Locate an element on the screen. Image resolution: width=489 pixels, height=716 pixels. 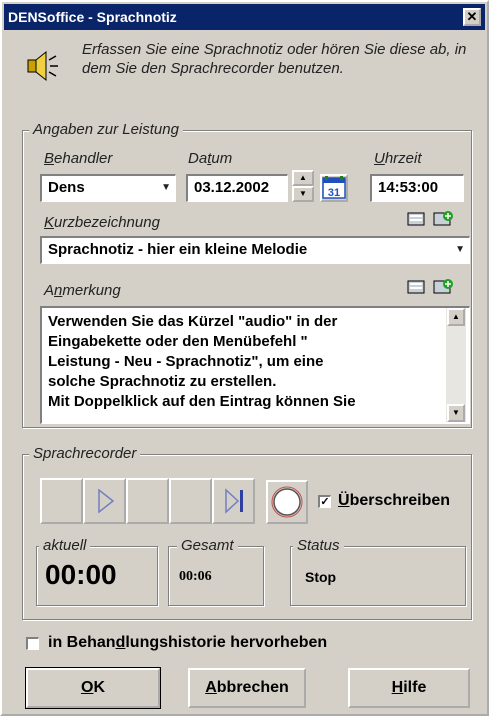
uhrzeit-field: 14:53:00 is located at coordinates (417, 188).